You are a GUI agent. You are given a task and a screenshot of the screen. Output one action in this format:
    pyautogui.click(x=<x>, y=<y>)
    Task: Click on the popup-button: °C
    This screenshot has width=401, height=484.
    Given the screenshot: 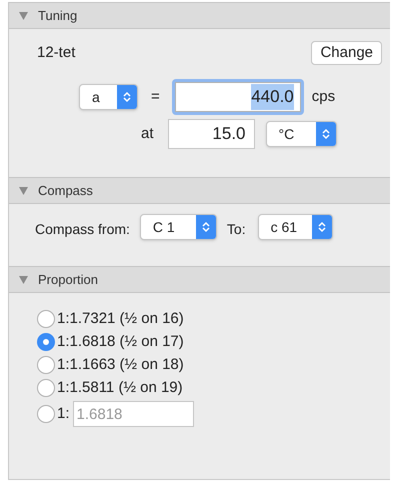 What is the action you would take?
    pyautogui.click(x=301, y=134)
    